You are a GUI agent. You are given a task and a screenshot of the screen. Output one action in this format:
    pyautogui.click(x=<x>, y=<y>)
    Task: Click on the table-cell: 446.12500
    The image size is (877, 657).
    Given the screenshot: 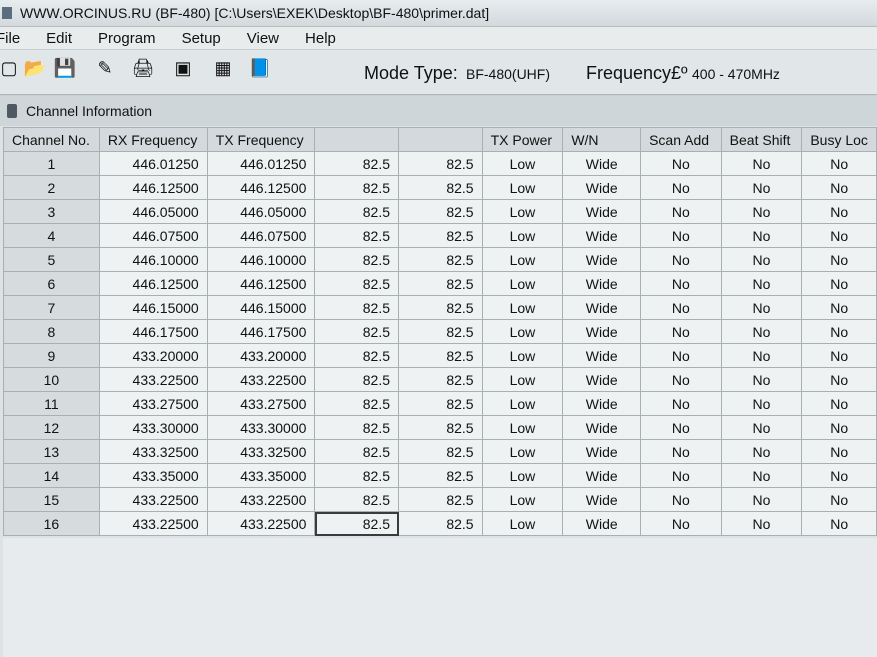 What is the action you would take?
    pyautogui.click(x=261, y=187)
    